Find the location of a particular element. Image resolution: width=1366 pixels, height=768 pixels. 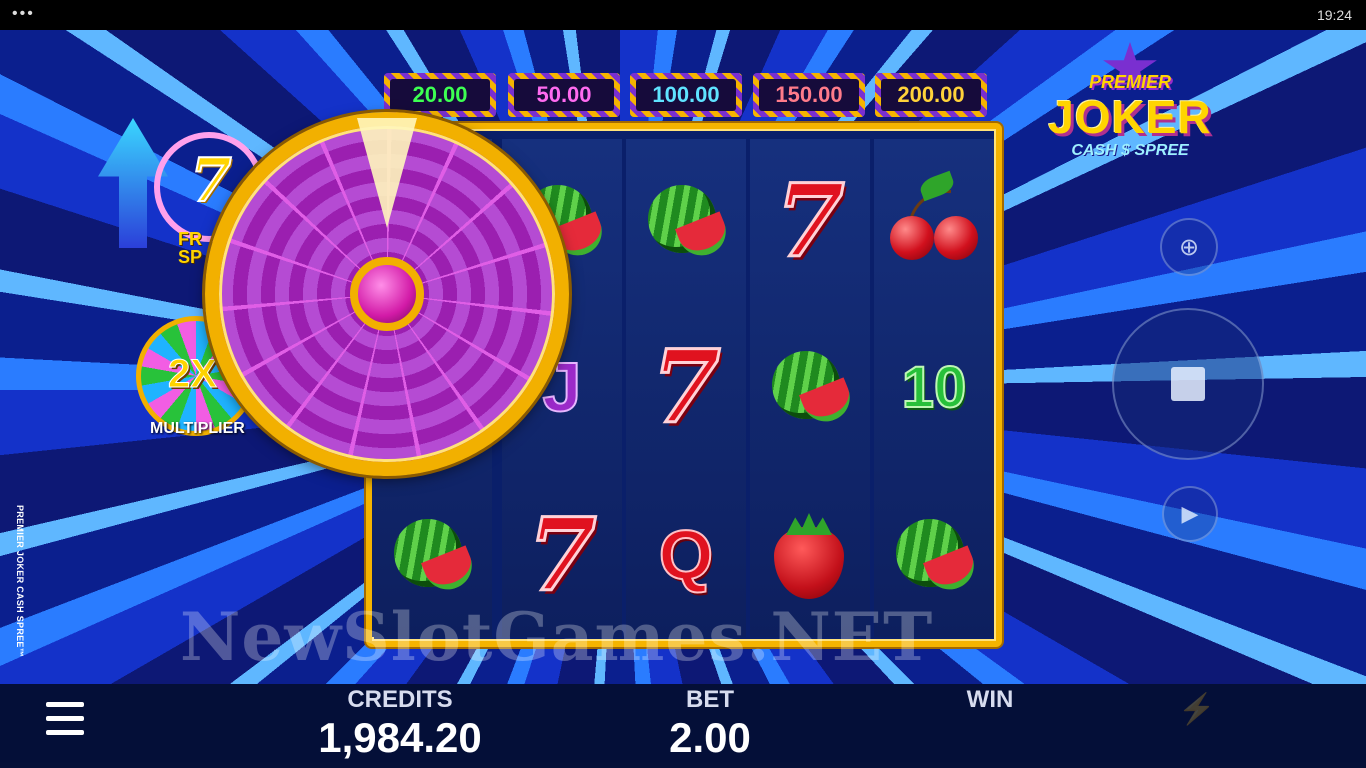

jackpot-value: 100.00 is located at coordinates (686, 95).